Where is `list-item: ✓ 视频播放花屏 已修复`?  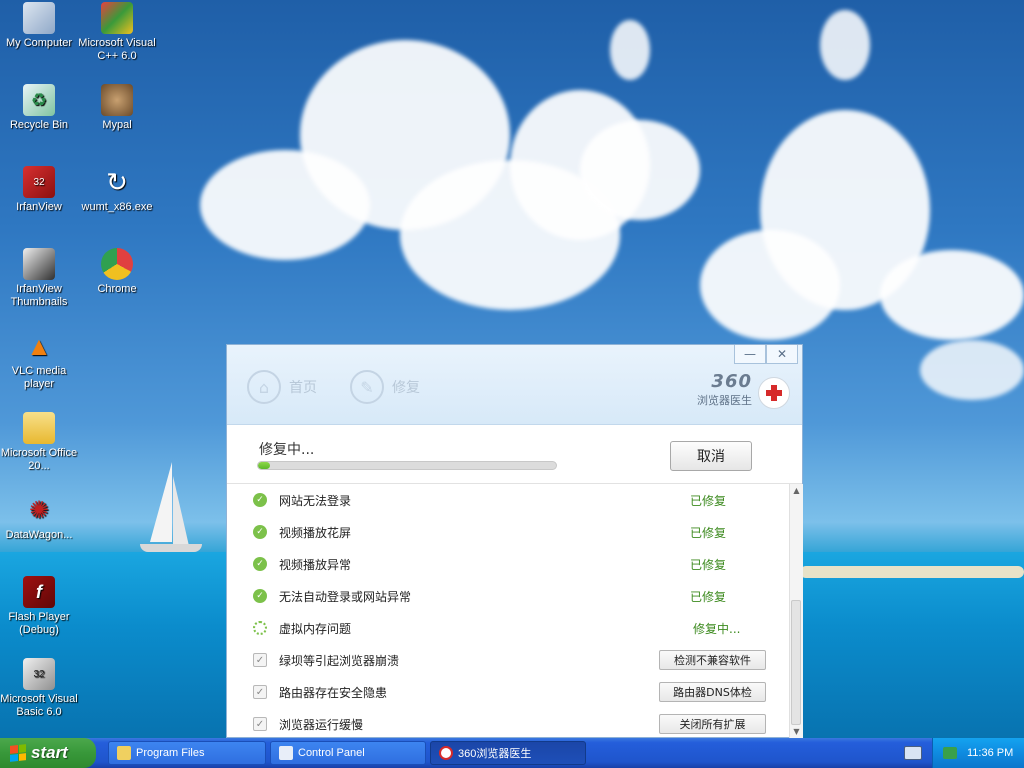
list-item: ✓ 视频播放花屏 已修复 is located at coordinates (508, 532).